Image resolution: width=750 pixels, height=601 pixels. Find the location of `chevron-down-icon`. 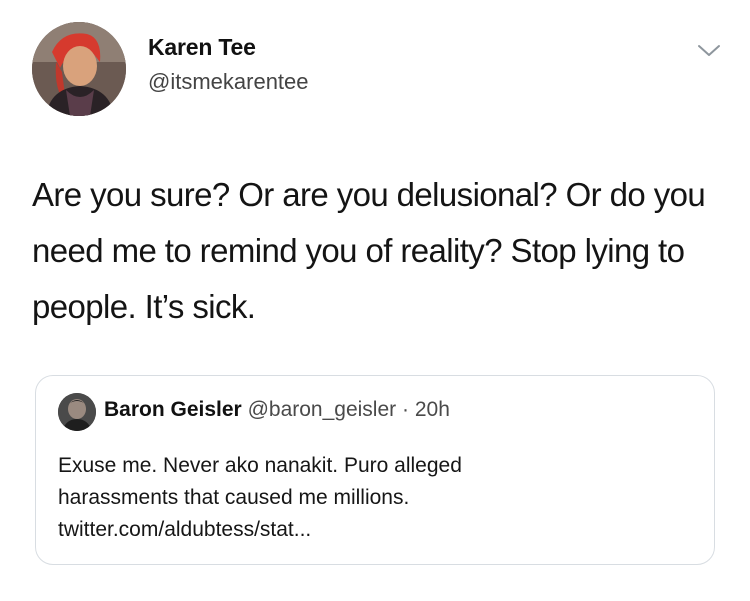

chevron-down-icon is located at coordinates (709, 50).